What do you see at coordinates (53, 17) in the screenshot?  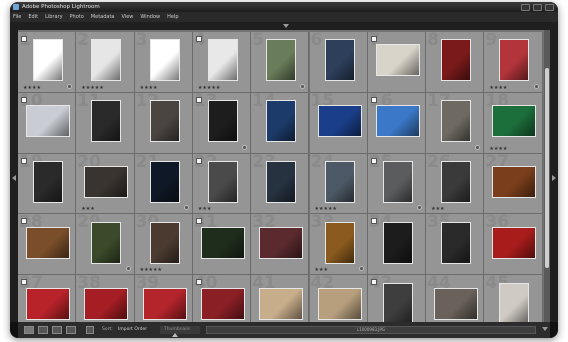 I see `menu-library: Library` at bounding box center [53, 17].